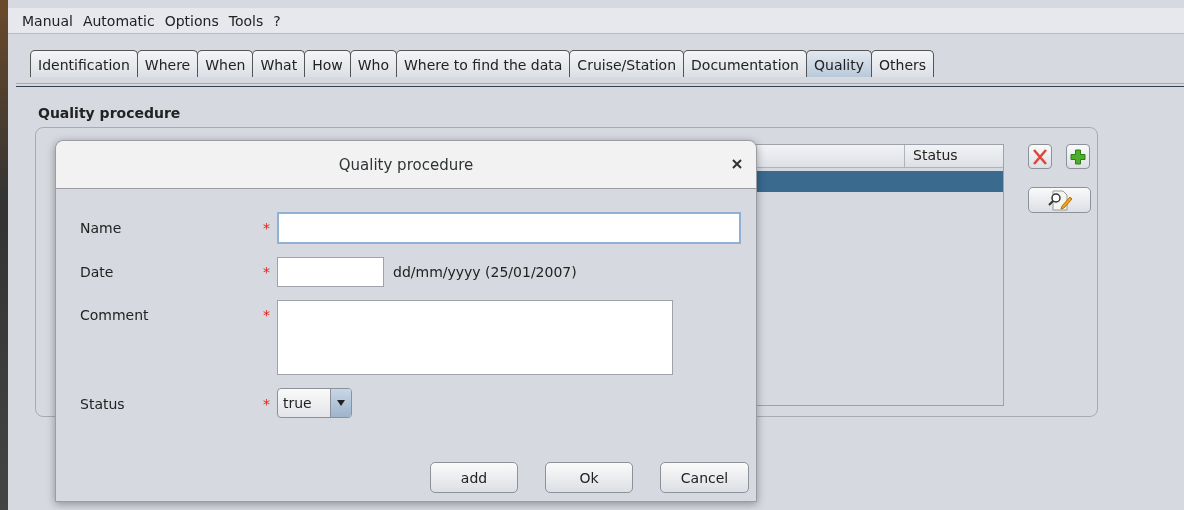  What do you see at coordinates (483, 63) in the screenshot?
I see `tab: Where to find the data` at bounding box center [483, 63].